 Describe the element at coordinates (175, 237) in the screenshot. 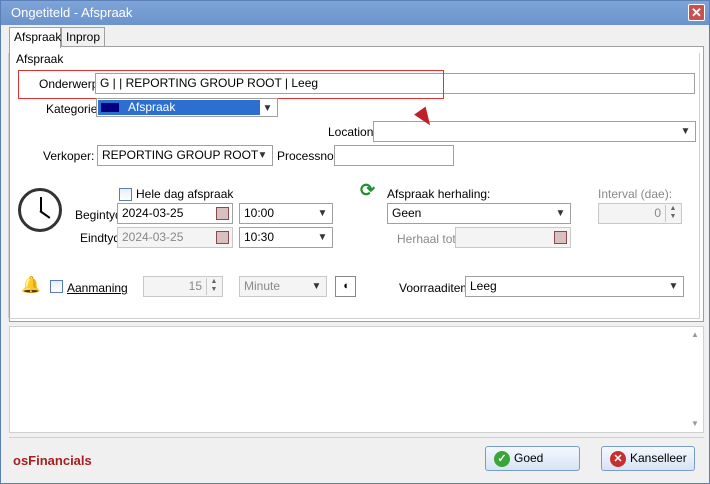

I see `eindtyd-date-input: 2024-03-25` at that location.